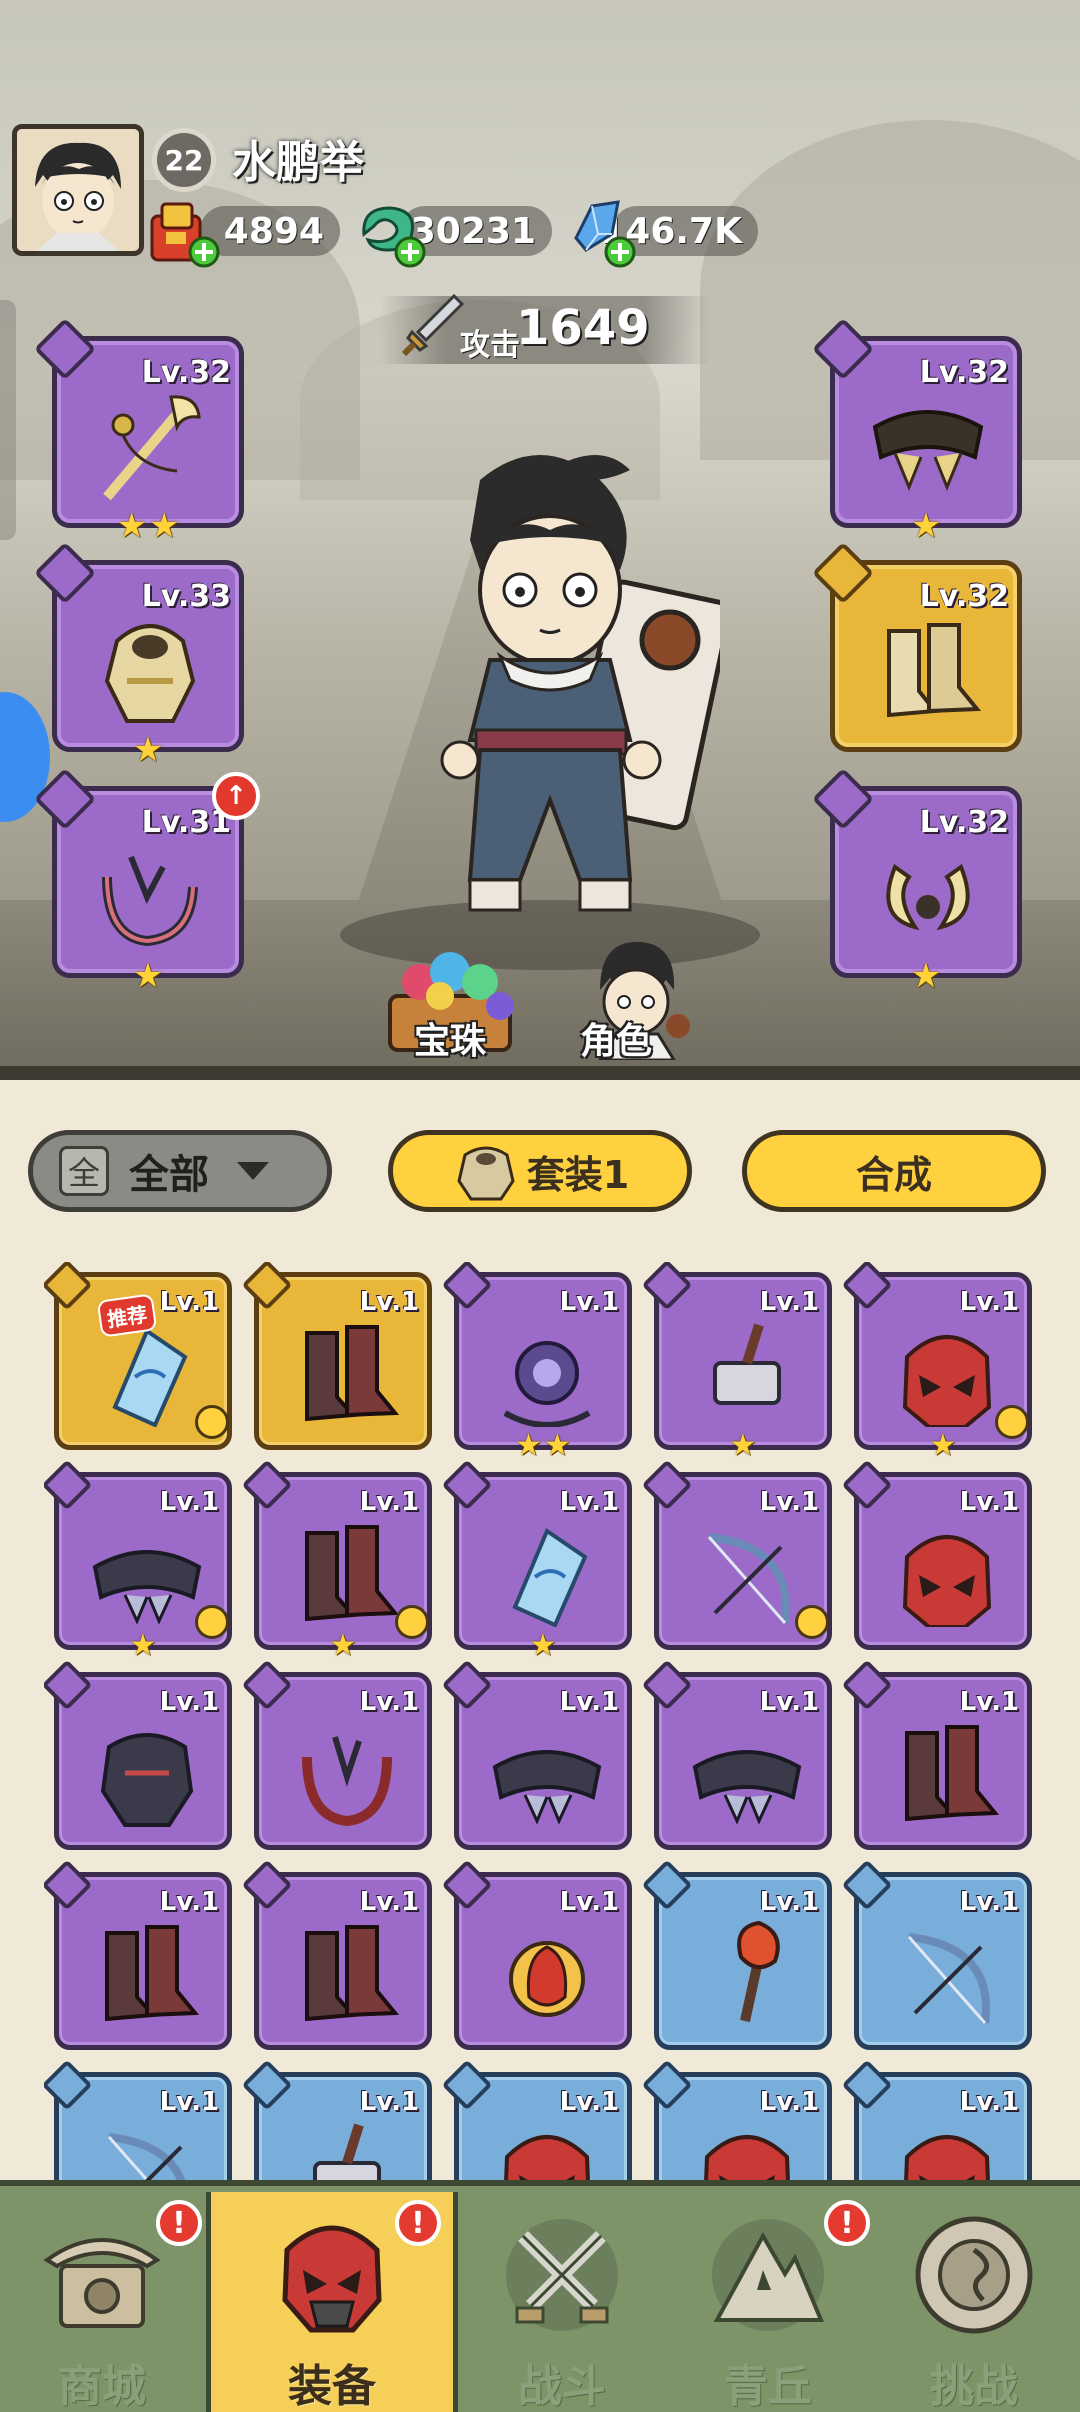 This screenshot has height=2412, width=1080. What do you see at coordinates (138, 880) in the screenshot?
I see `equip-slot-necklace: Lv.31 ★` at bounding box center [138, 880].